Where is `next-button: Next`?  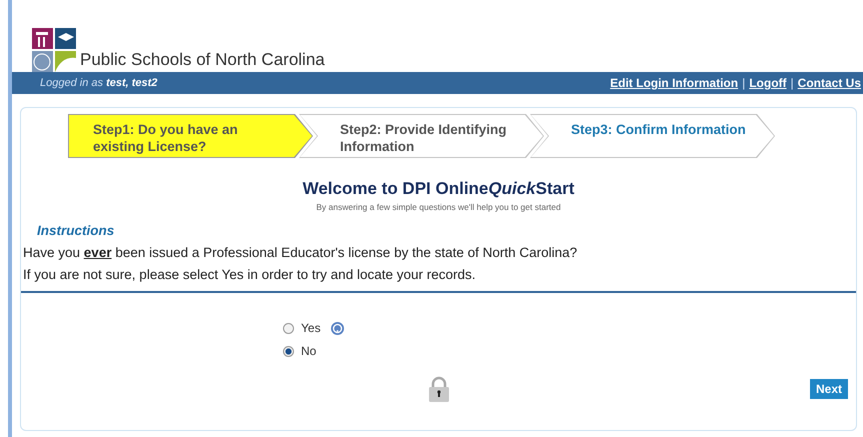 next-button: Next is located at coordinates (829, 389).